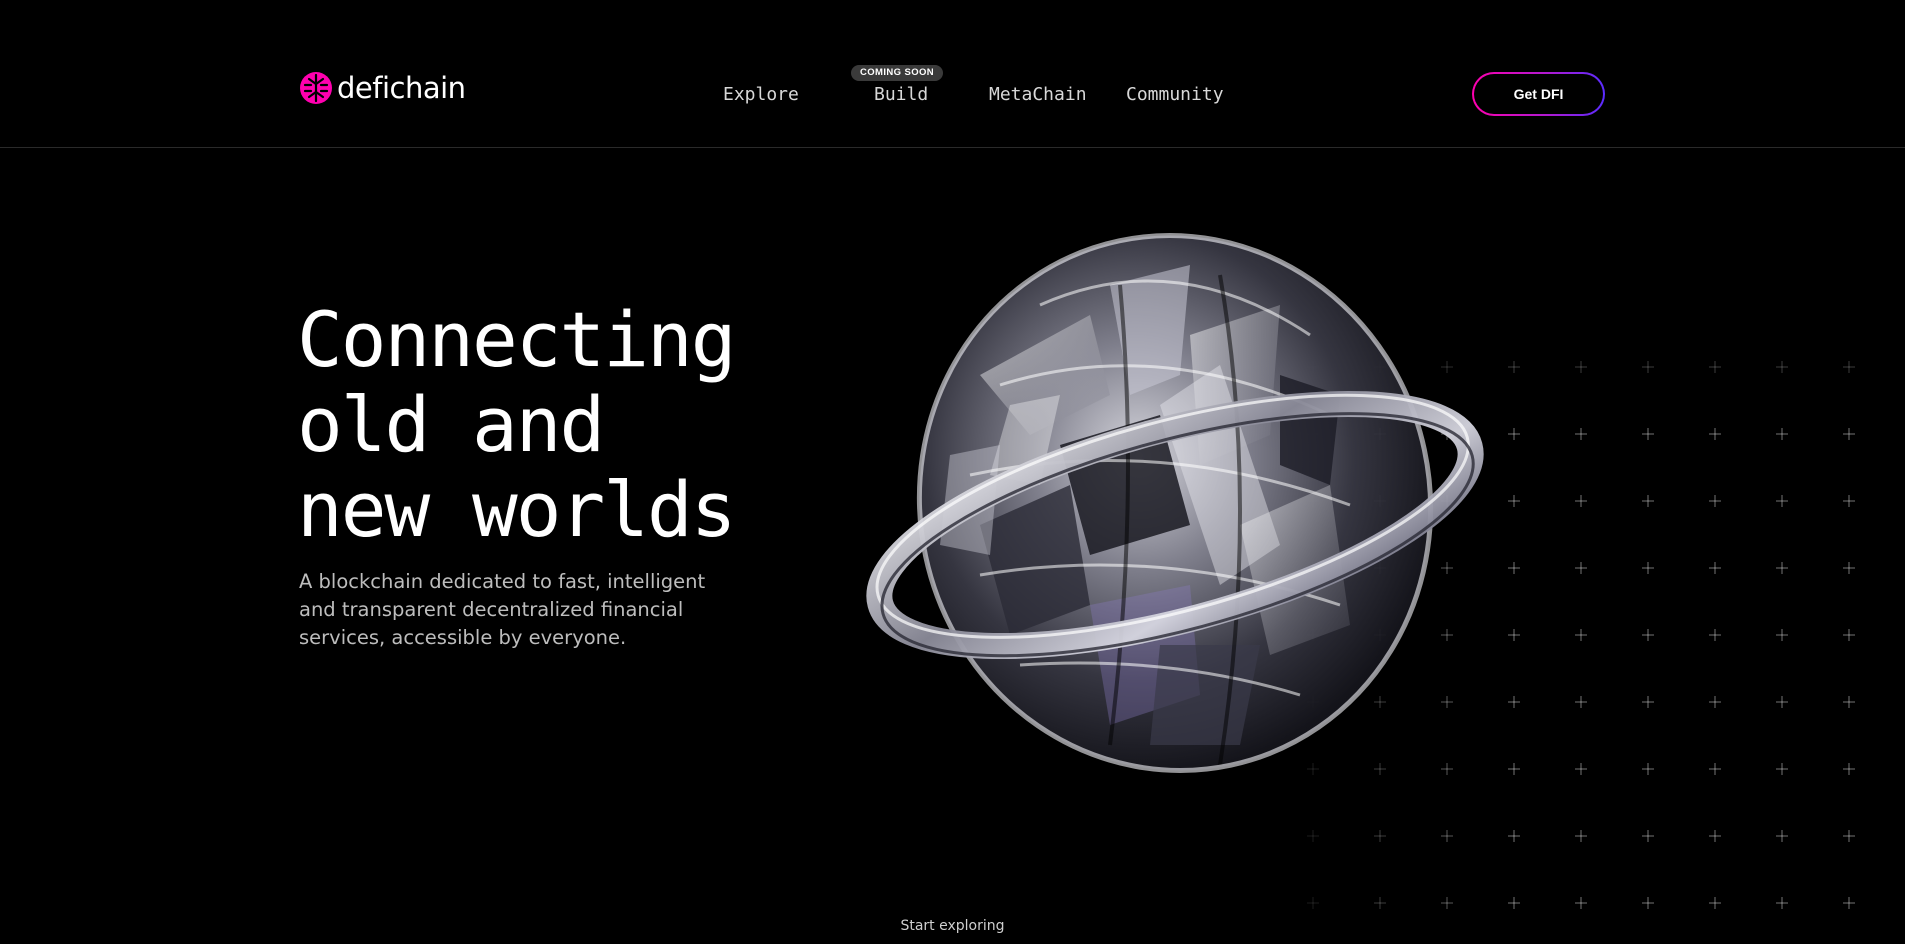 This screenshot has height=944, width=1905. Describe the element at coordinates (761, 95) in the screenshot. I see `nav-item-explore: Explore` at that location.